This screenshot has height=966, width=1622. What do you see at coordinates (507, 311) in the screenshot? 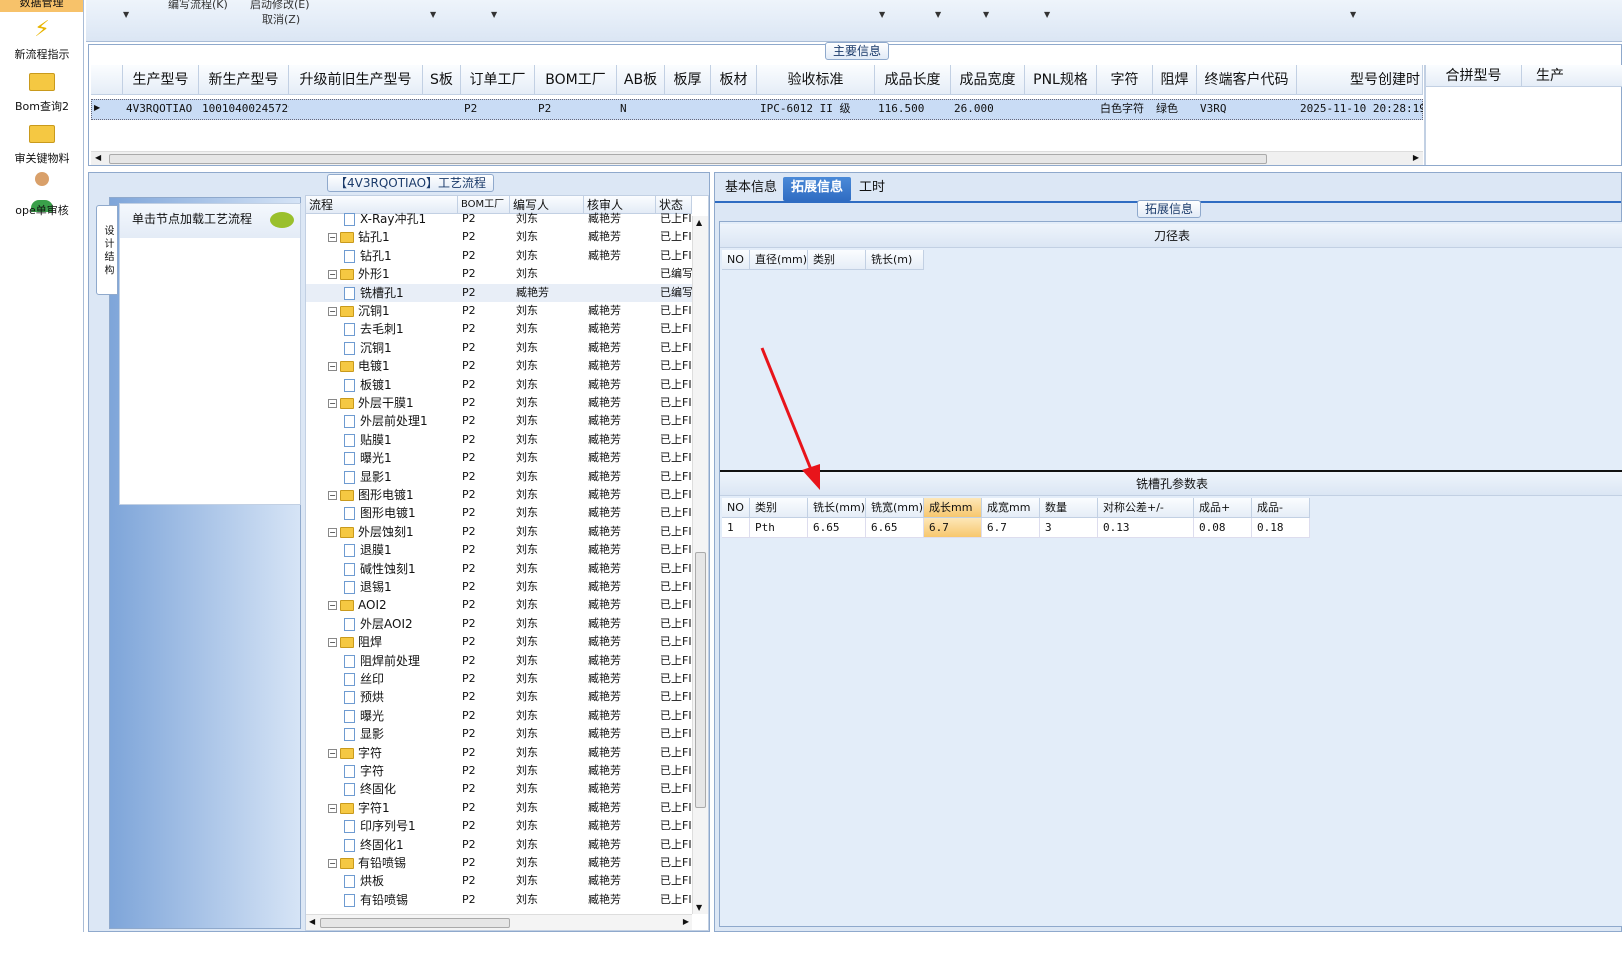
I see `tree-row: − 沉铜1 P2 刘东 臧艳芳 已上FI` at bounding box center [507, 311].